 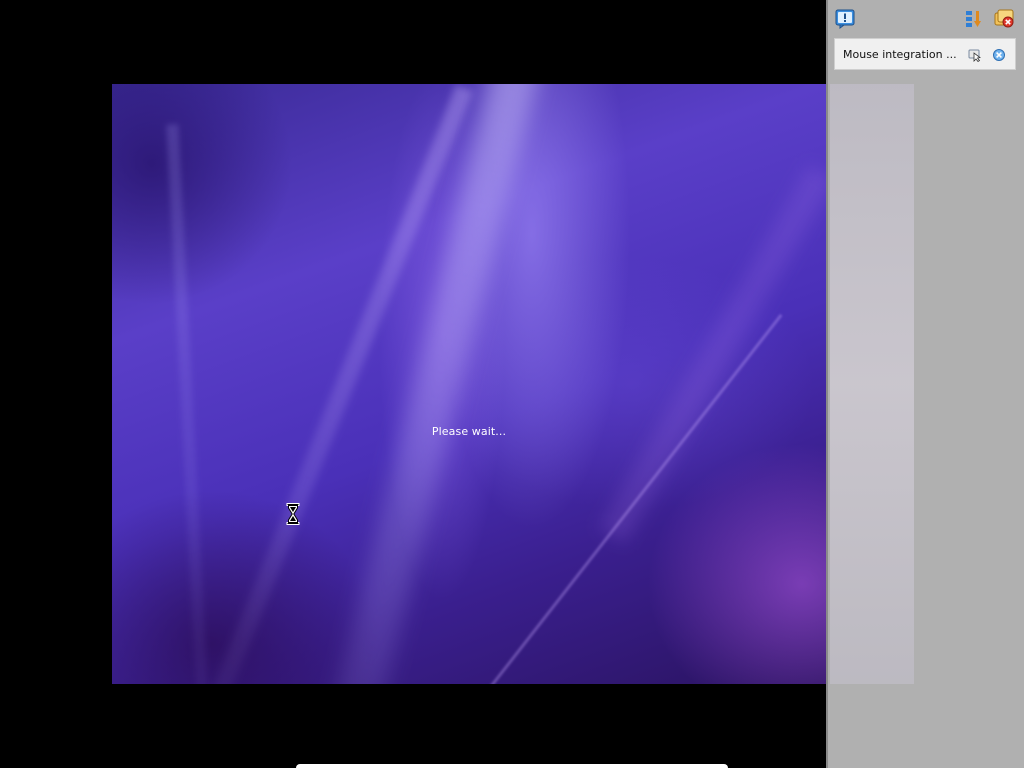 What do you see at coordinates (974, 19) in the screenshot?
I see `sort-order-icon` at bounding box center [974, 19].